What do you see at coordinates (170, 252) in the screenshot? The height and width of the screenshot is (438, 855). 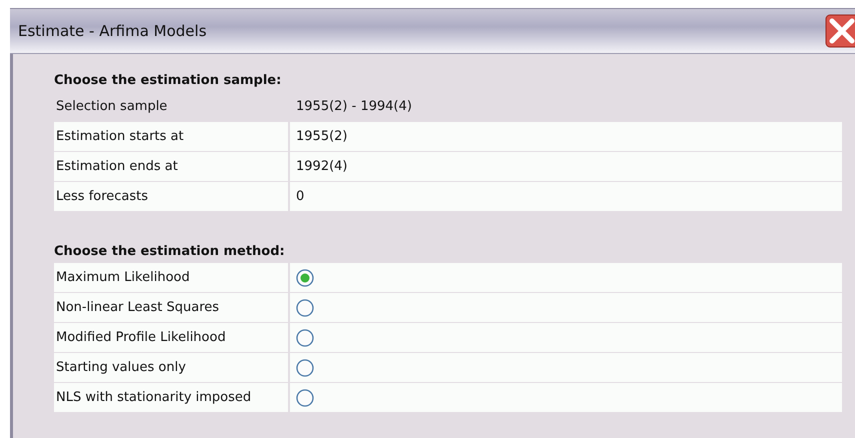 I see `section-heading: Choose the estimation method:` at bounding box center [170, 252].